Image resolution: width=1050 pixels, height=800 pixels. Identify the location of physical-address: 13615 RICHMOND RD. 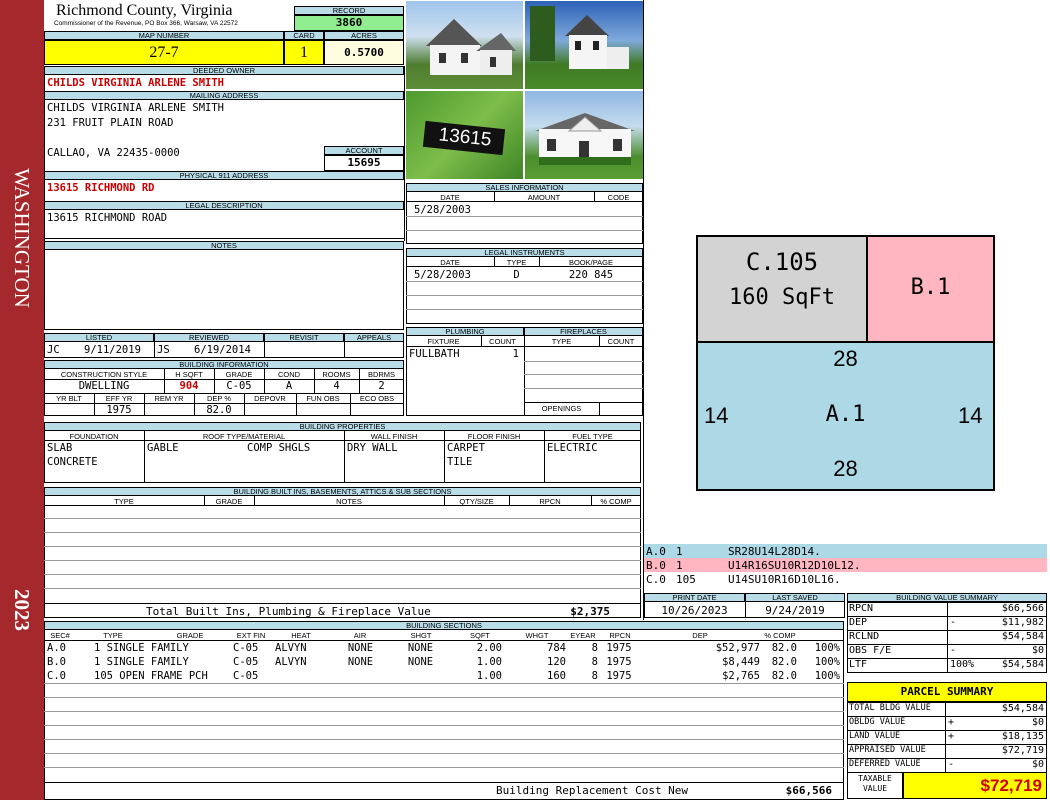
(101, 188).